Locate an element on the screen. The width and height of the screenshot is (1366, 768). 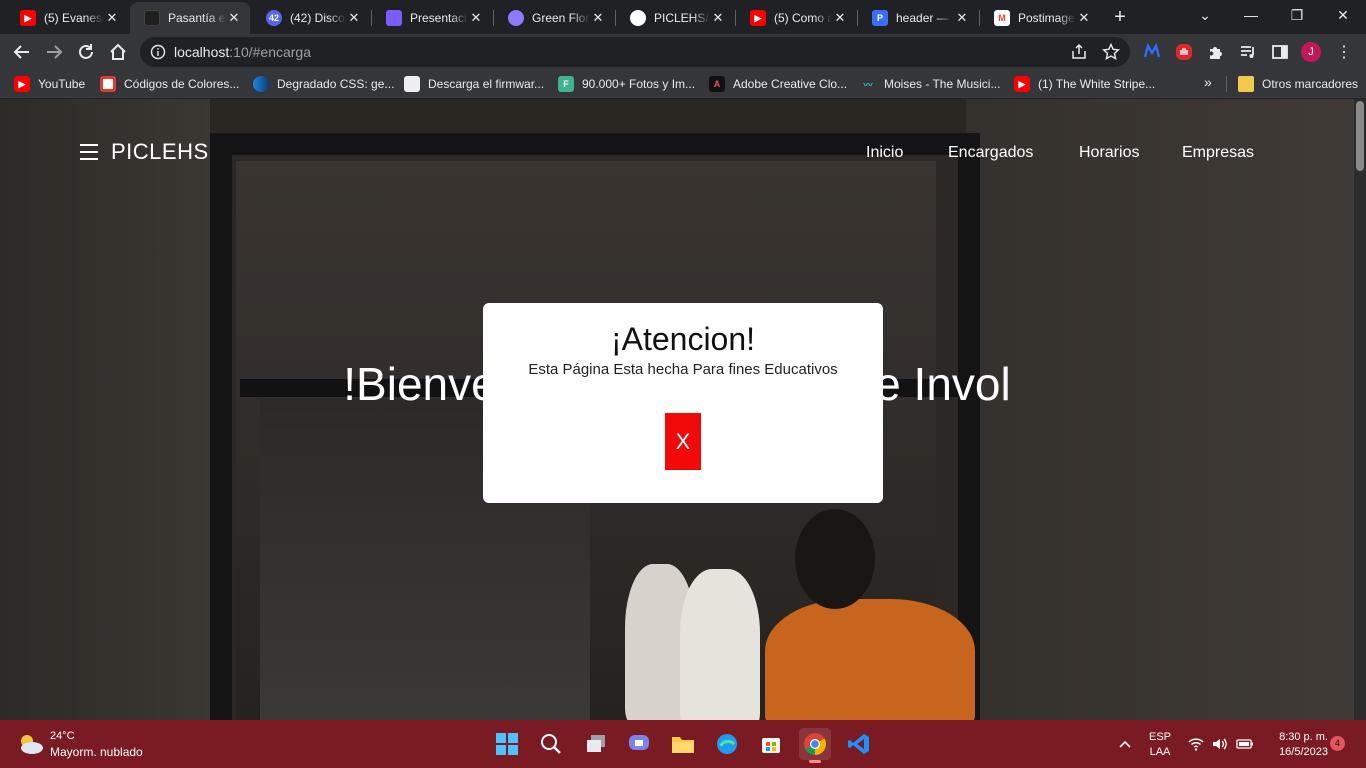
tab-postimage: M Postimage ✕ is located at coordinates (1040, 18).